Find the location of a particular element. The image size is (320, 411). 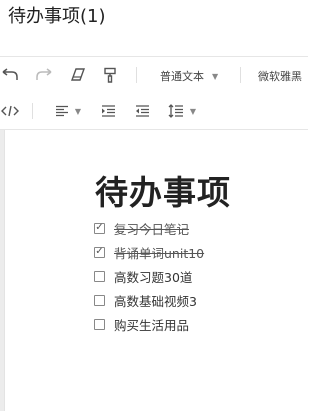

redo-button is located at coordinates (44, 75).